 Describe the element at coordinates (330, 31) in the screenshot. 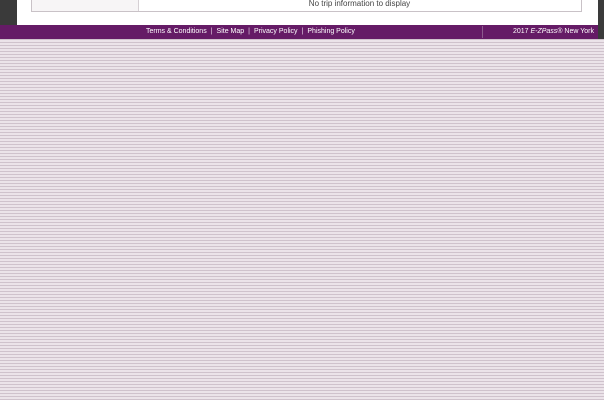

I see `phishing-policy-link: Phishing Policy` at that location.